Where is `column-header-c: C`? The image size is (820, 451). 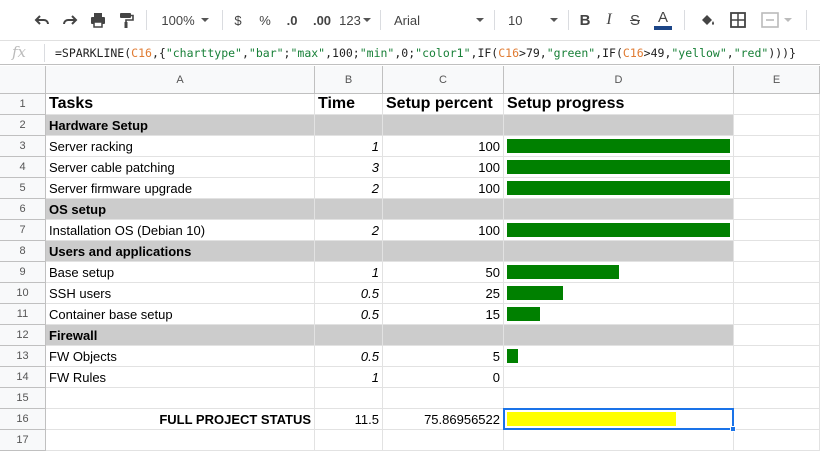 column-header-c: C is located at coordinates (443, 80).